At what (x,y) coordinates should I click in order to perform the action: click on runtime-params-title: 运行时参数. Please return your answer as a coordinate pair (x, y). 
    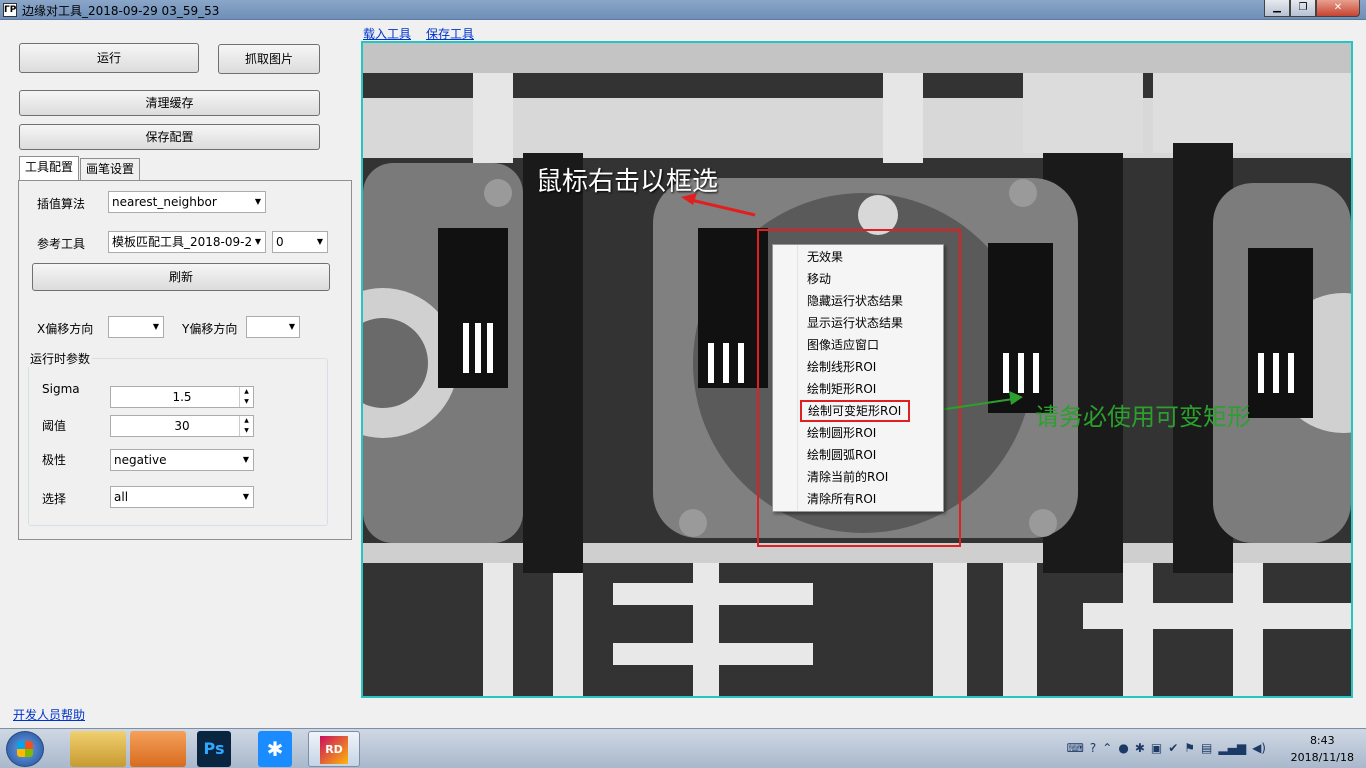
    Looking at the image, I should click on (60, 358).